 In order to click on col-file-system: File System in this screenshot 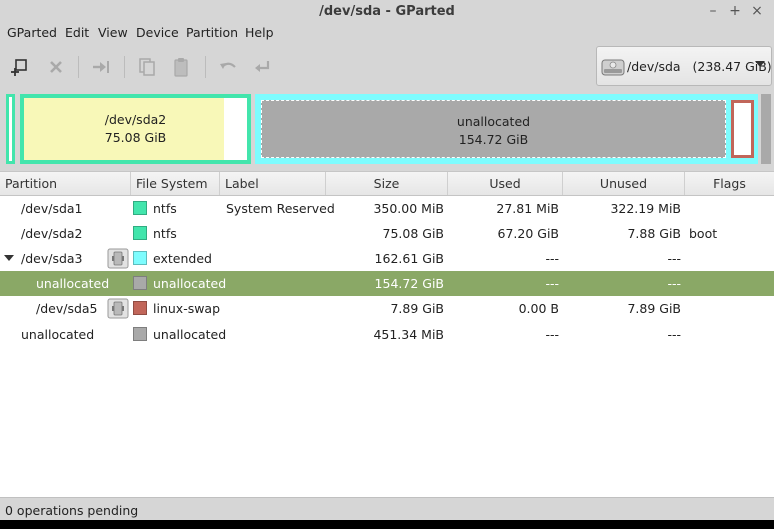, I will do `click(175, 183)`.